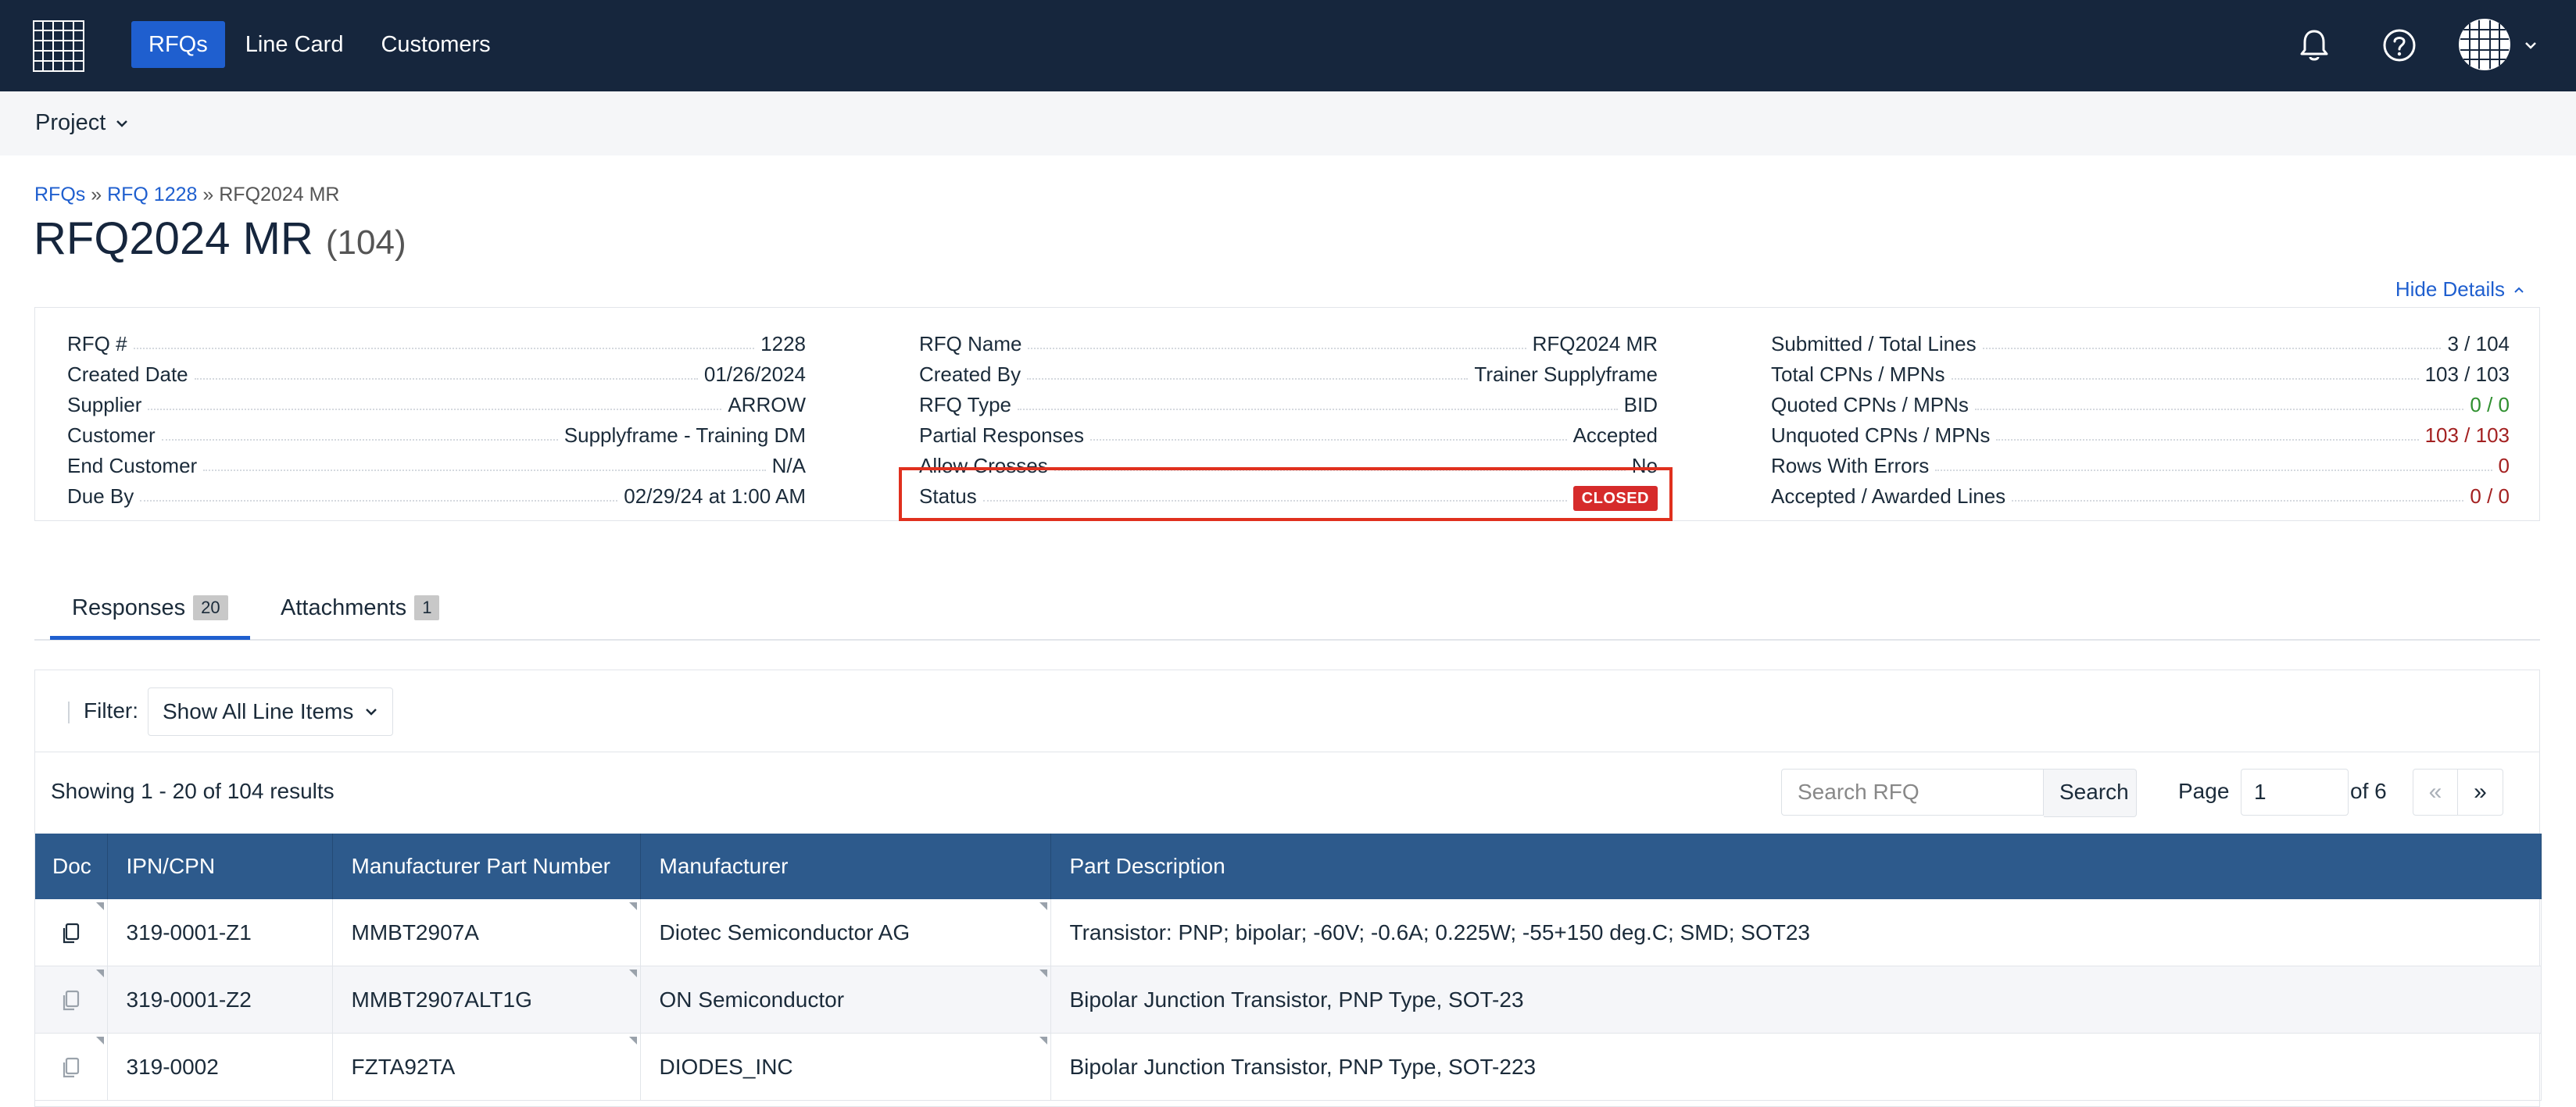 The image size is (2576, 1107). What do you see at coordinates (441, 999) in the screenshot?
I see `mpn-value: MMBT2907ALT1G` at bounding box center [441, 999].